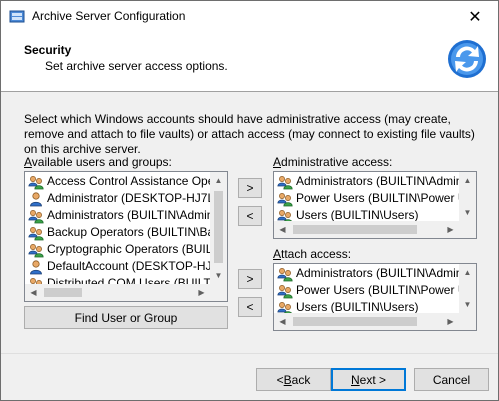 The height and width of the screenshot is (401, 499). Describe the element at coordinates (128, 215) in the screenshot. I see `list-item-label: Administrators (BUILTIN\Administra` at that location.